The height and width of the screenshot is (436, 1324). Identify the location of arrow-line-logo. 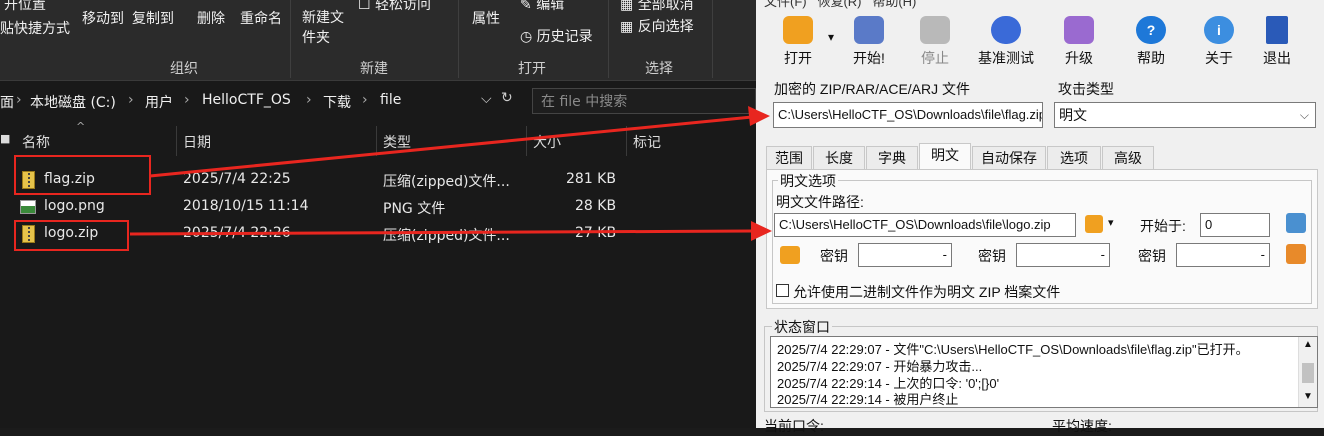
(441, 232).